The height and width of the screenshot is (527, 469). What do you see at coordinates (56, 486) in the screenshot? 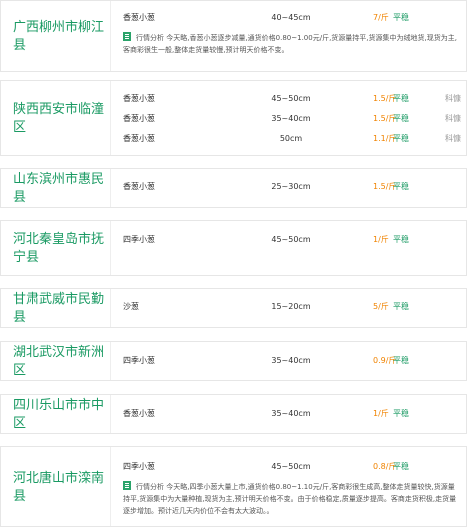
I see `region-name: 河北唐山市滦南县` at bounding box center [56, 486].